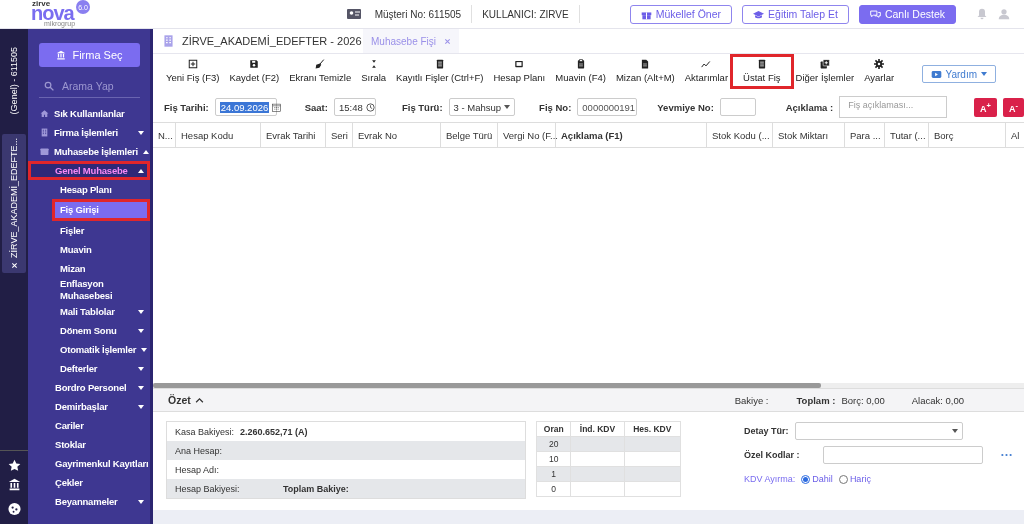 The height and width of the screenshot is (524, 1024). I want to click on menu-item: Muavin, so click(89, 249).